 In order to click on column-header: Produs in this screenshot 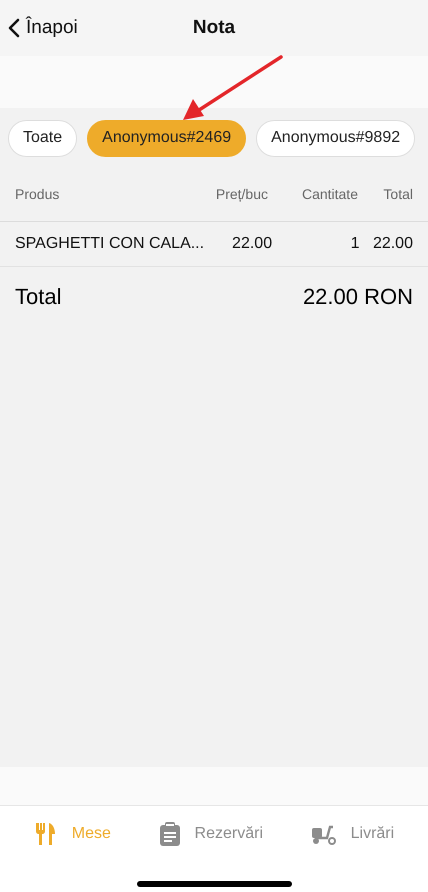, I will do `click(37, 194)`.